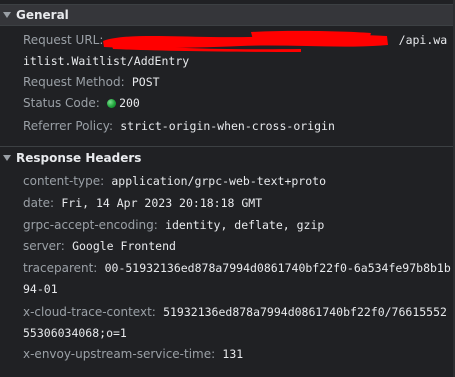  I want to click on response-headers-title: Response Headers, so click(79, 157).